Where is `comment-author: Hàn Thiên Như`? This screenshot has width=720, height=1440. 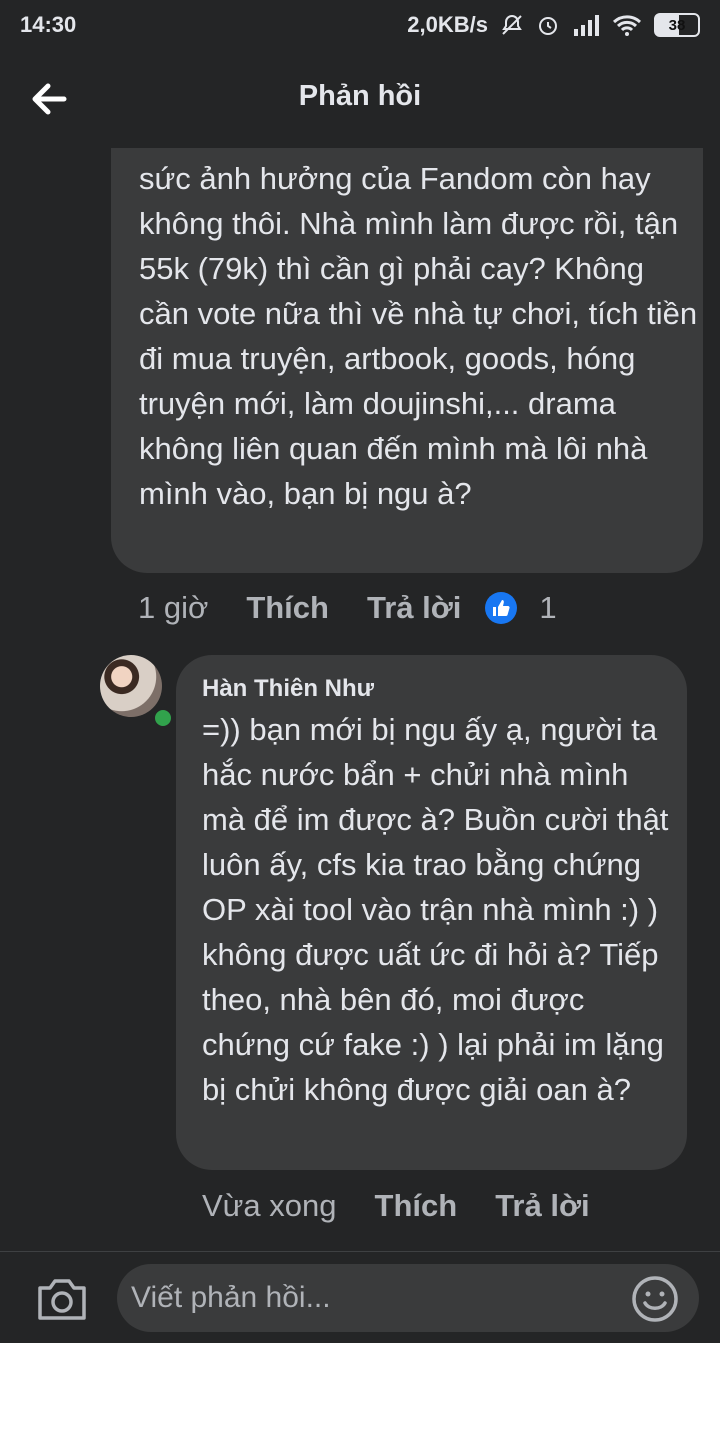 comment-author: Hàn Thiên Như is located at coordinates (288, 689).